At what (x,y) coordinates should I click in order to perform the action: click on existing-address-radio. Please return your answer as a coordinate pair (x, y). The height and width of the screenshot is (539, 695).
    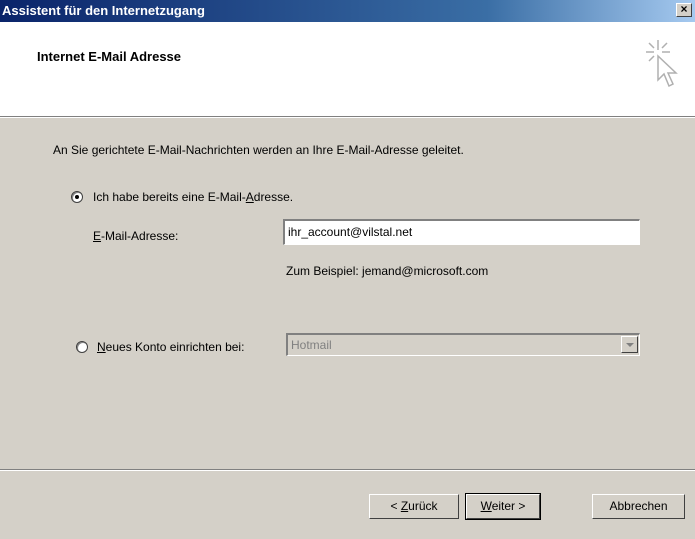
    Looking at the image, I should click on (77, 197).